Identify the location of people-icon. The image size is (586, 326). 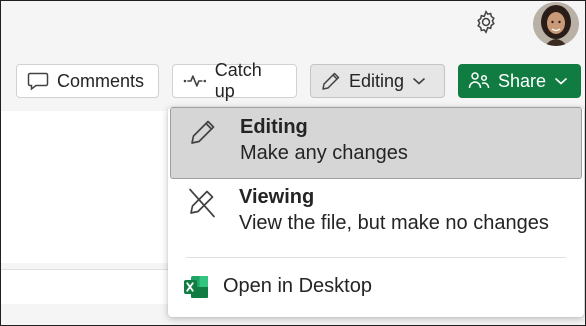
(479, 80).